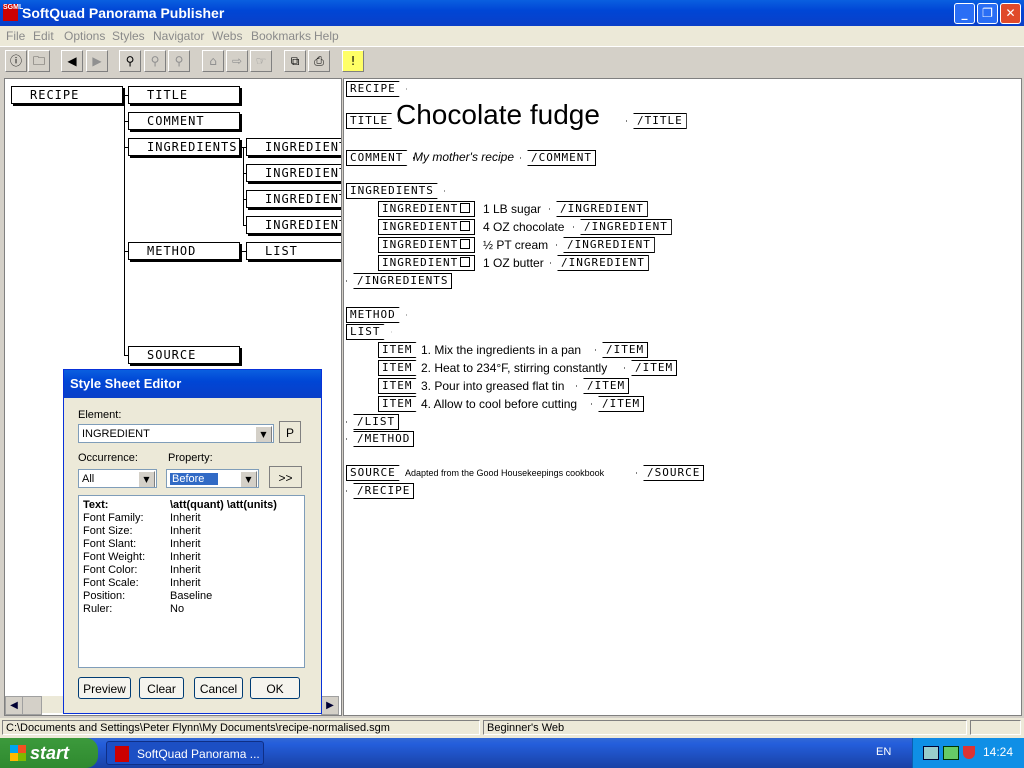 This screenshot has width=1024, height=768. What do you see at coordinates (399, 281) in the screenshot?
I see `tag-ingredients-close: /INGREDIENTS` at bounding box center [399, 281].